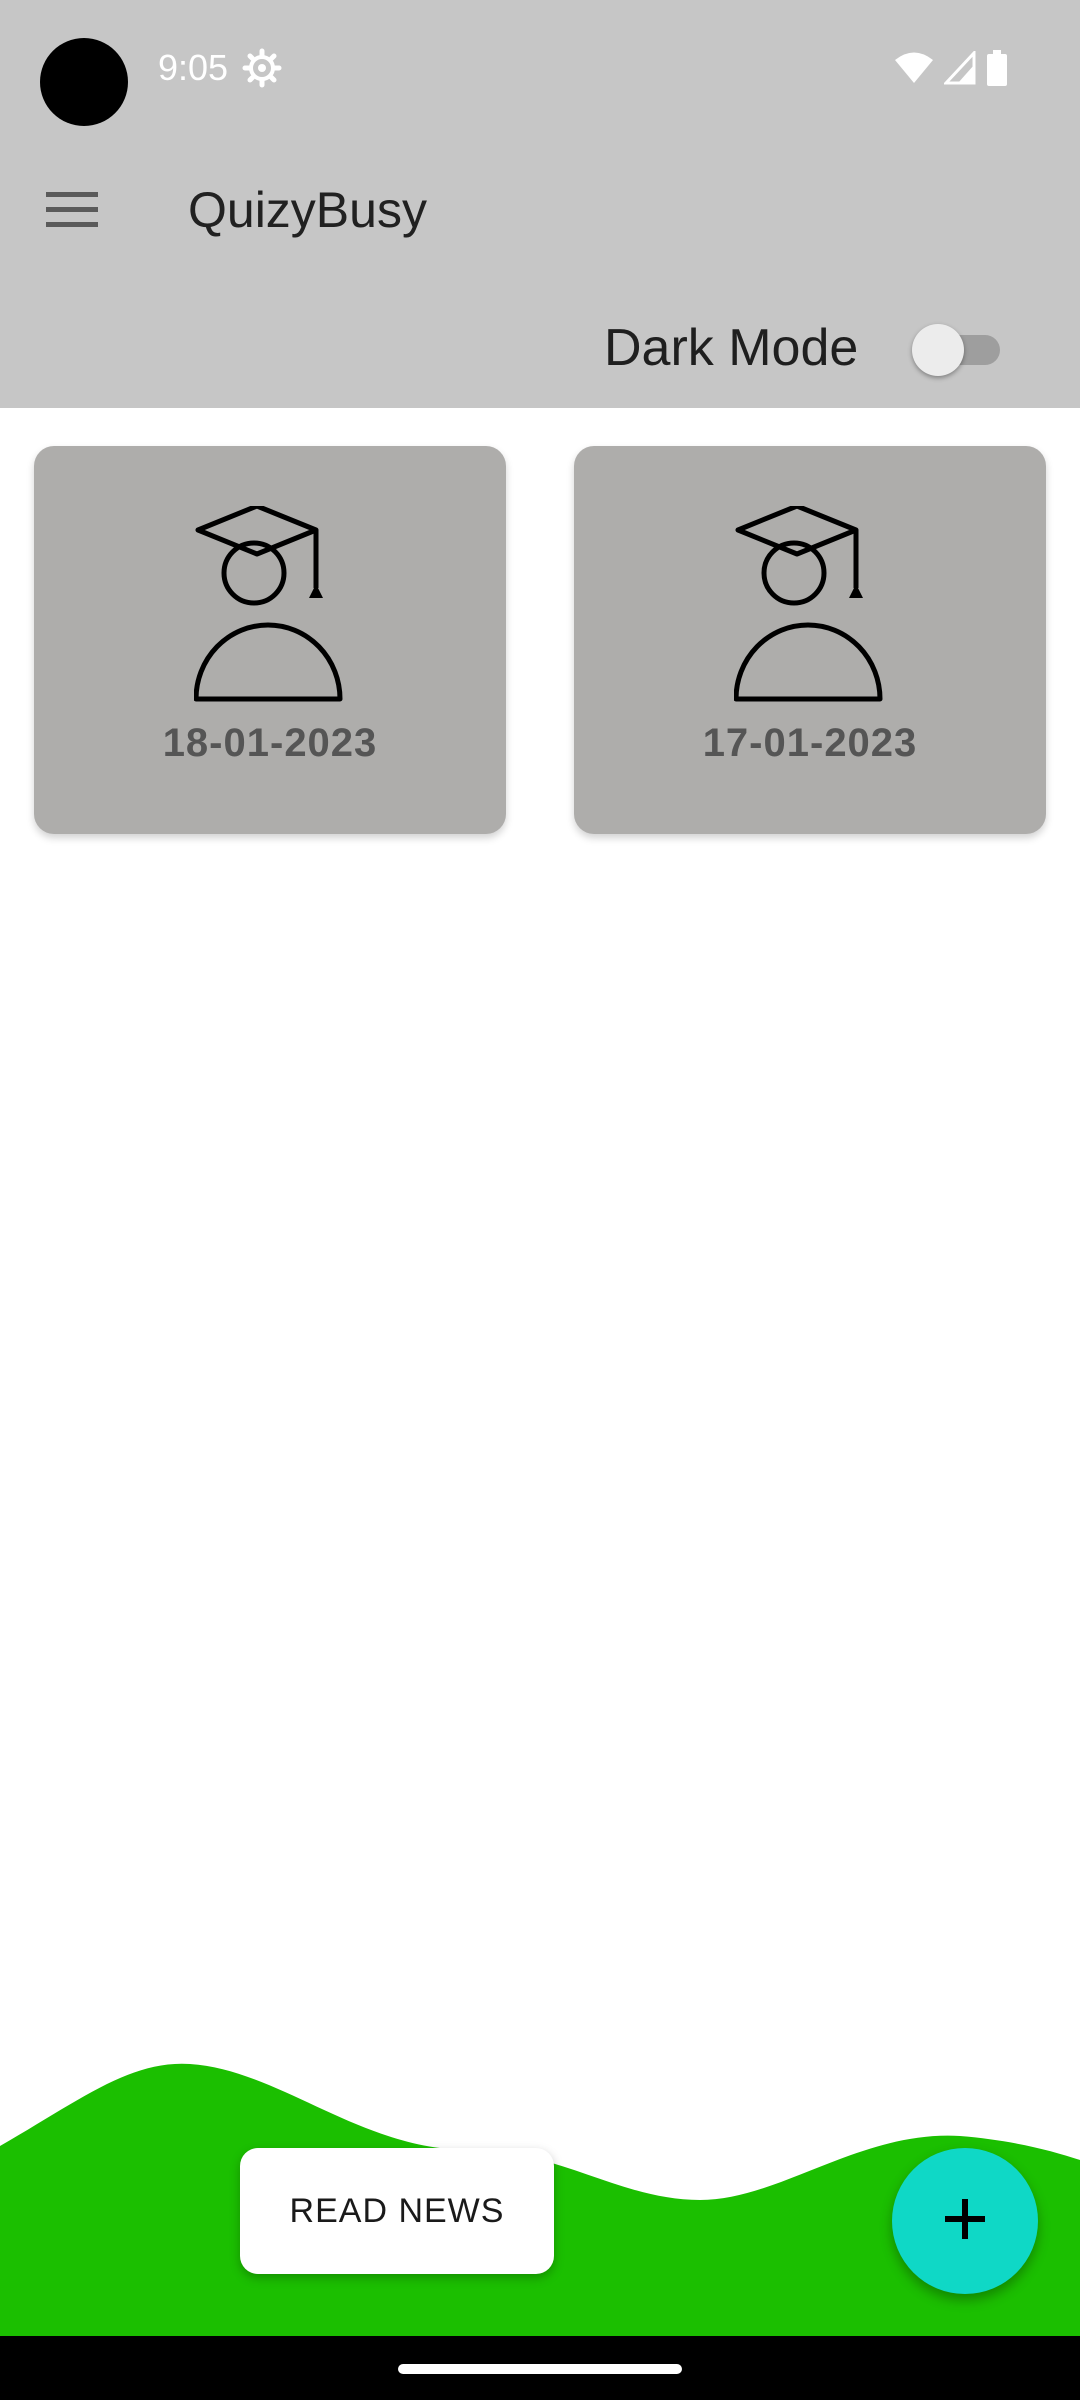  Describe the element at coordinates (540, 2369) in the screenshot. I see `home-gesture-handle` at that location.